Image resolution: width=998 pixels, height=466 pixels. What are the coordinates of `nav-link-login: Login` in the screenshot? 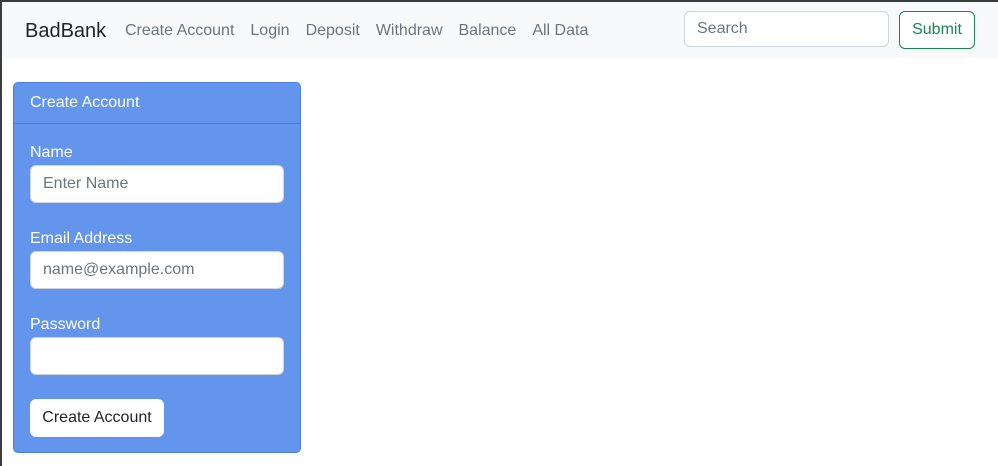 It's located at (269, 31).